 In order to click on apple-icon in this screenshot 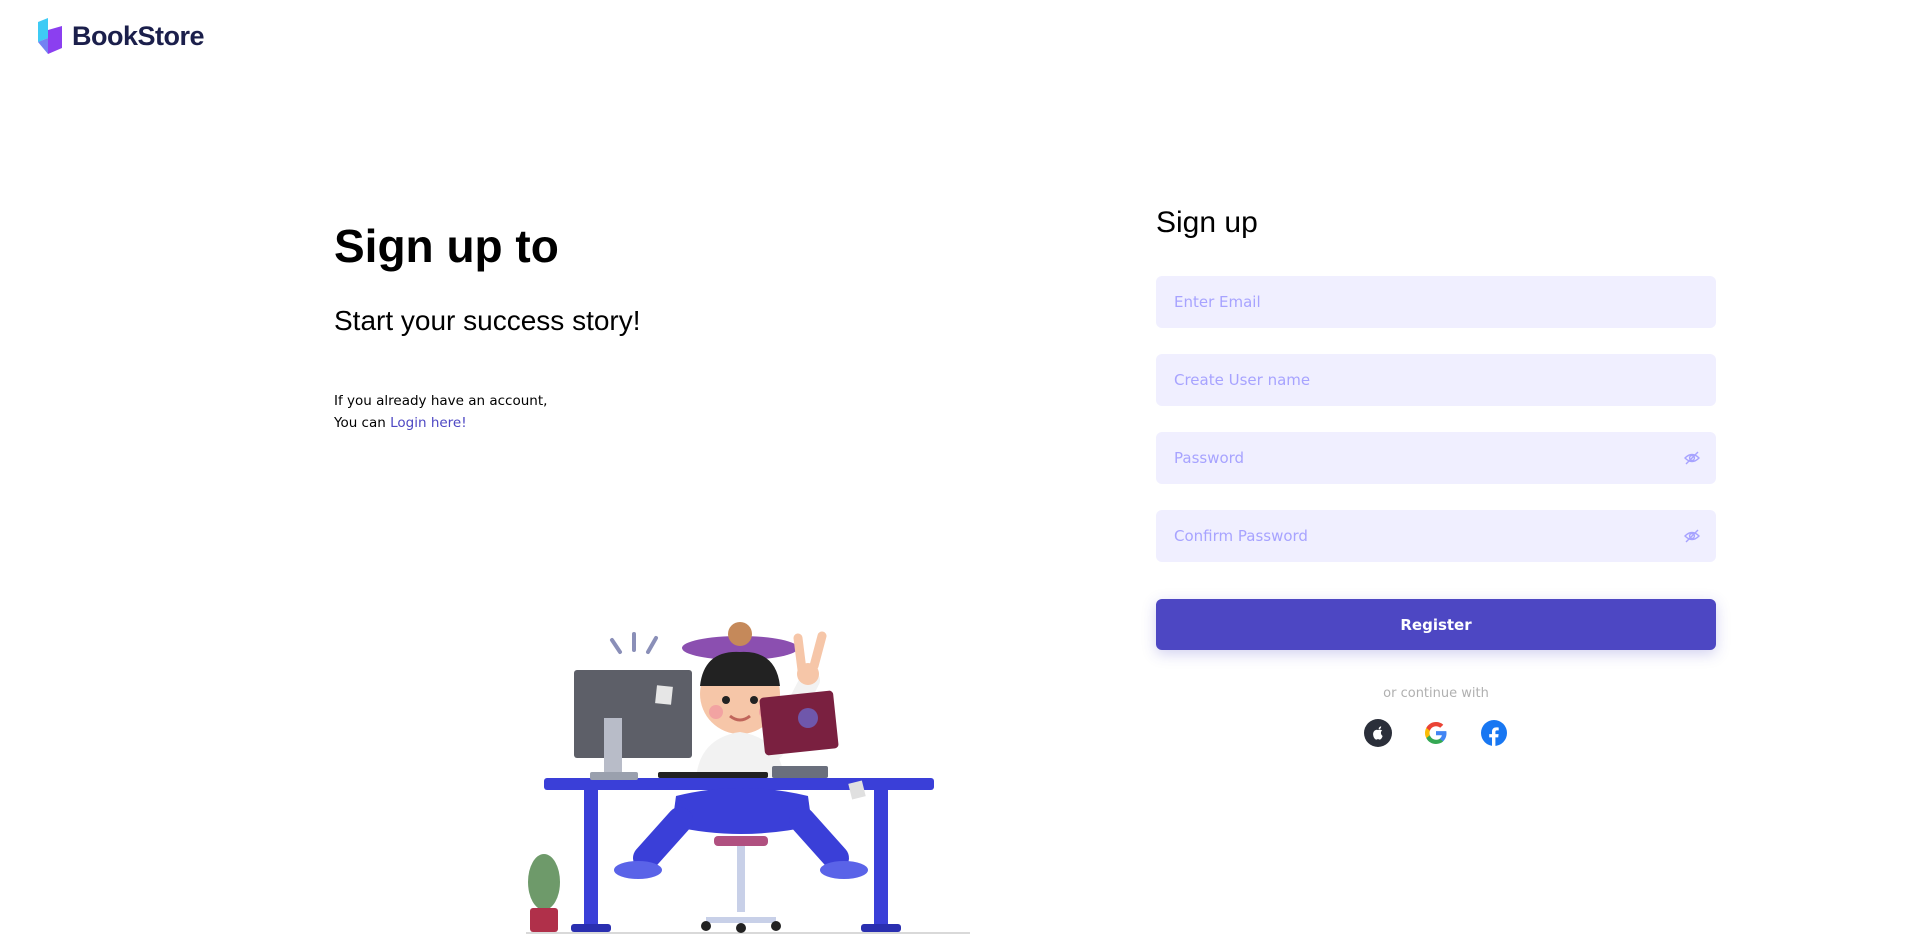, I will do `click(1378, 733)`.